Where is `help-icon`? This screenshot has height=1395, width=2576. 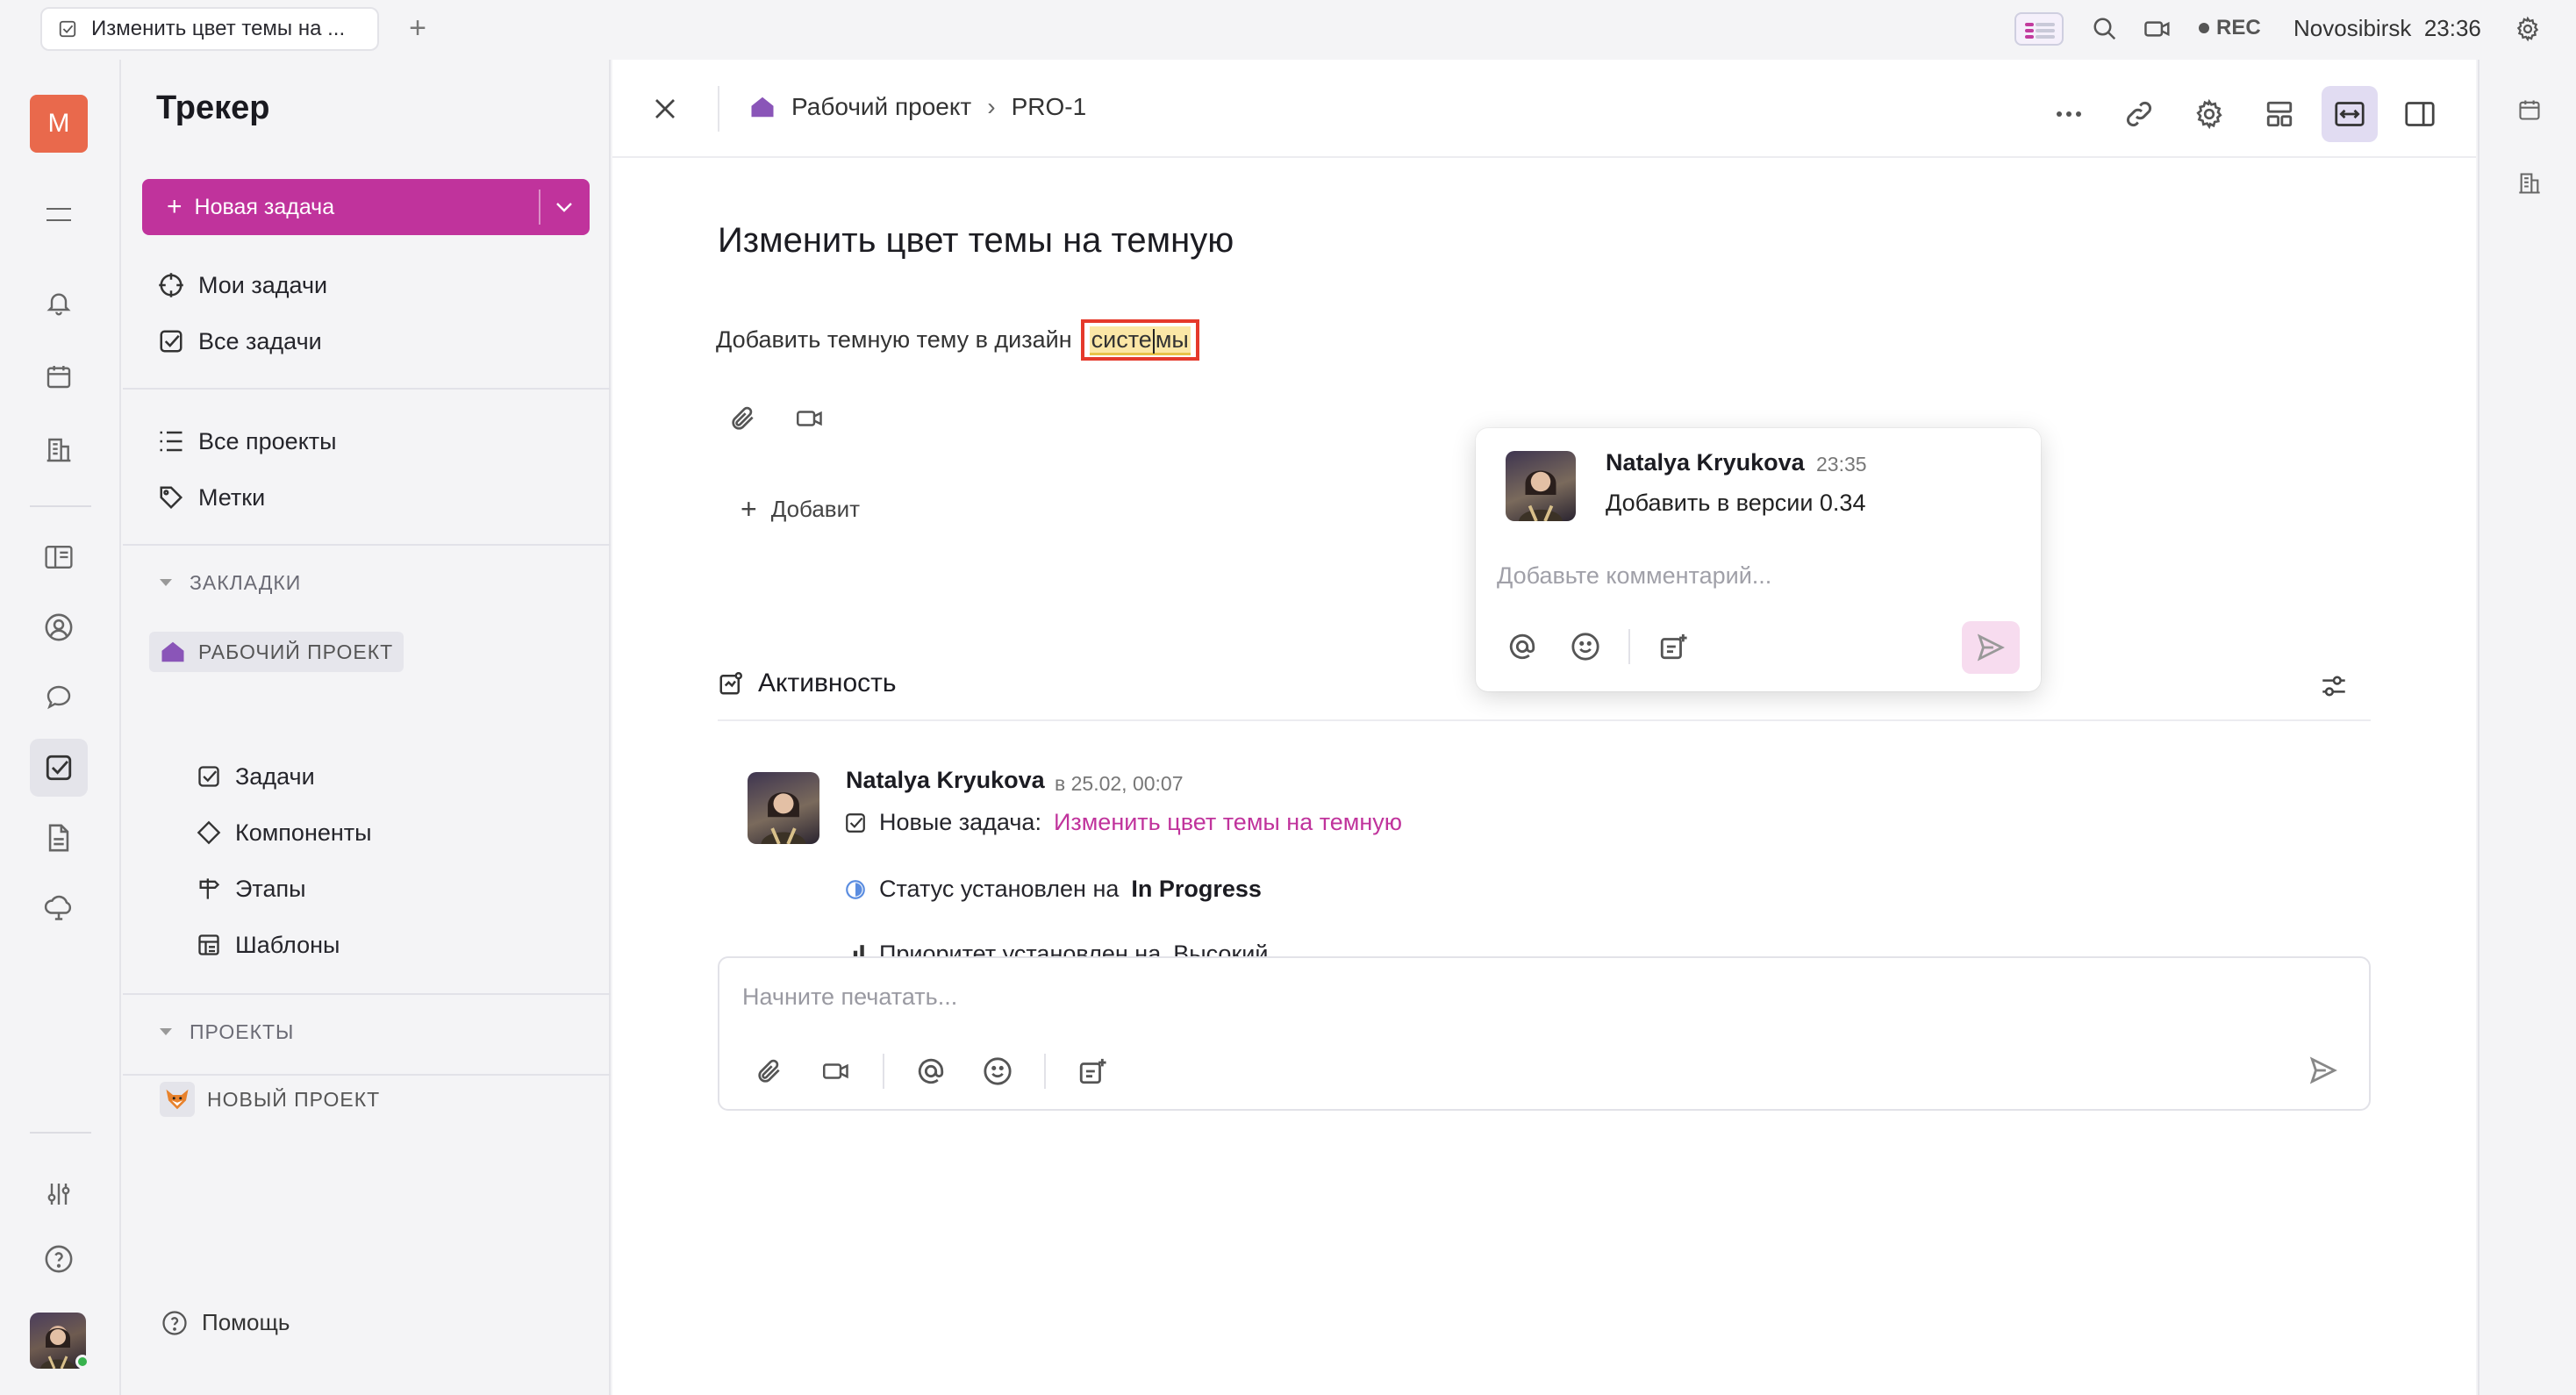 help-icon is located at coordinates (59, 1259).